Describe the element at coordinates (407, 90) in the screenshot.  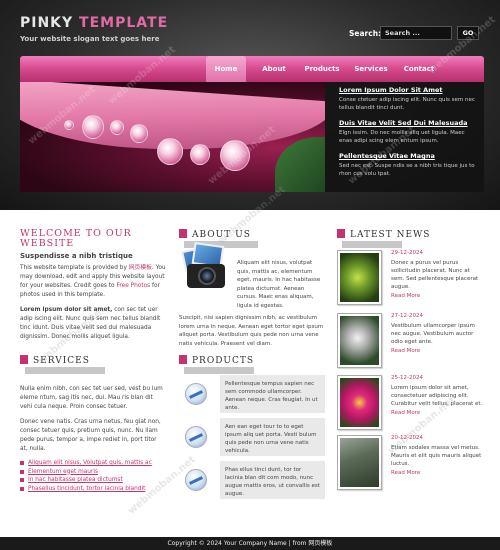
I see `hero-news-title: Lorem Ipsum Dolor Sit Amet` at that location.